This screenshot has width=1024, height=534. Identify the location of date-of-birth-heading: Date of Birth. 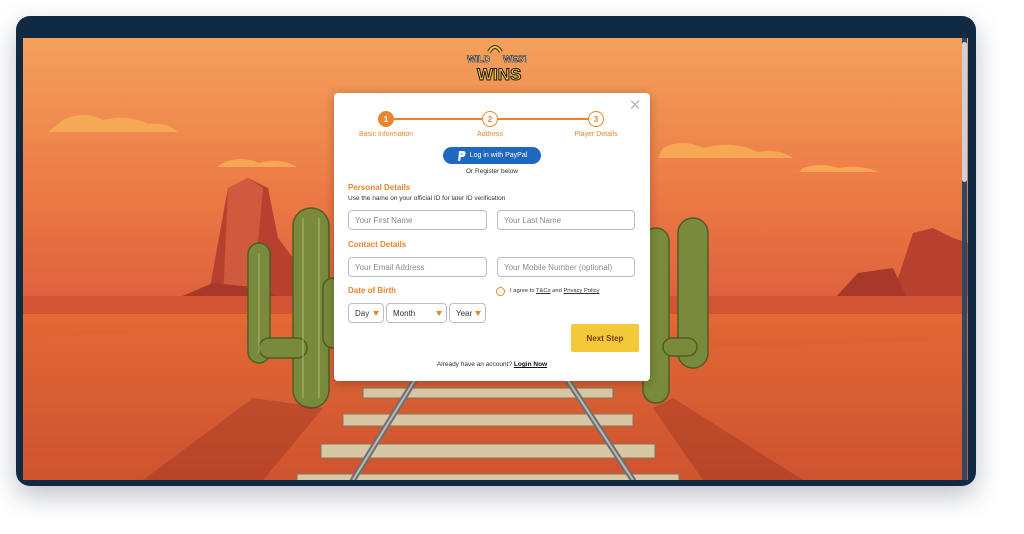
(372, 290).